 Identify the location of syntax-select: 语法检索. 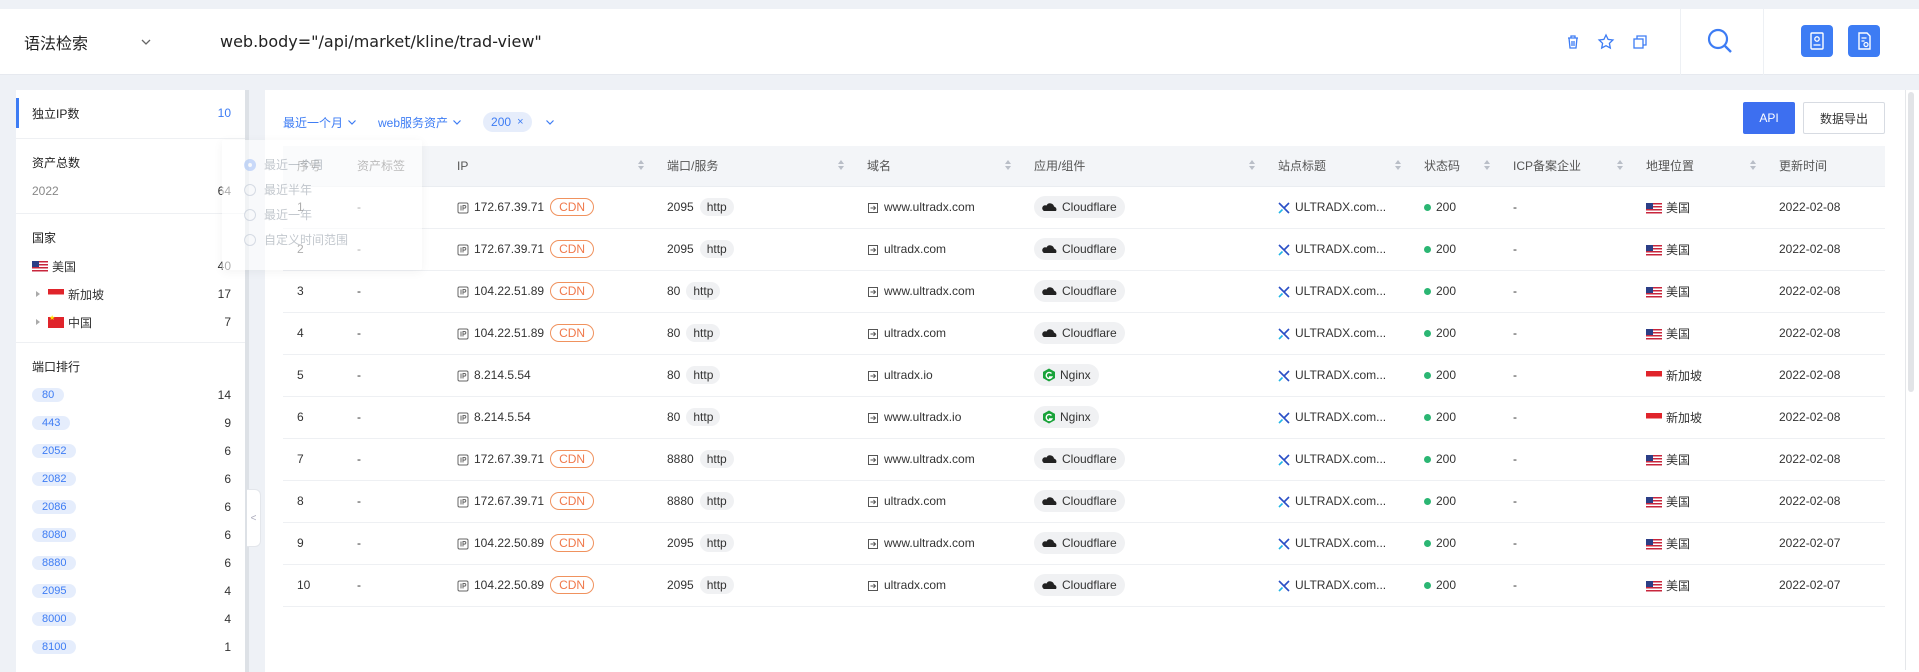
(87, 42).